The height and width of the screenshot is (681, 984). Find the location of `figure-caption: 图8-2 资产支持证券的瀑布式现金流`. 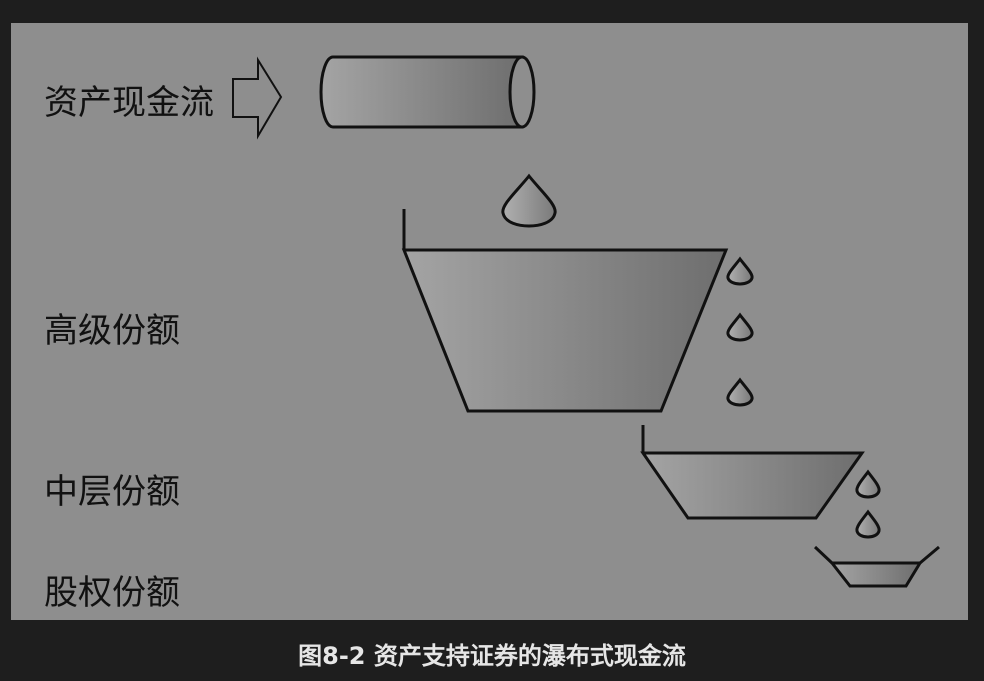

figure-caption: 图8-2 资产支持证券的瀑布式现金流 is located at coordinates (492, 656).